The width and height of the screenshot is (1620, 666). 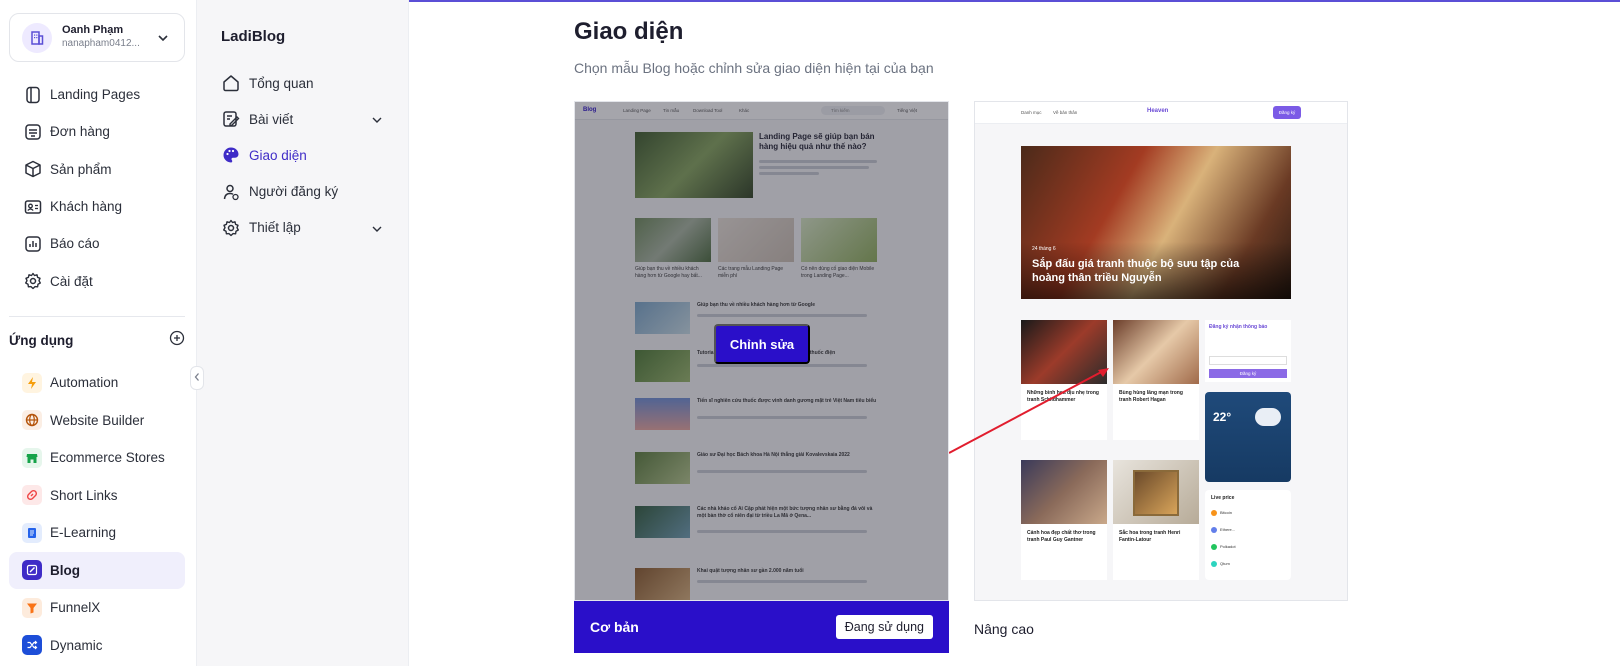 What do you see at coordinates (231, 83) in the screenshot?
I see `home-icon` at bounding box center [231, 83].